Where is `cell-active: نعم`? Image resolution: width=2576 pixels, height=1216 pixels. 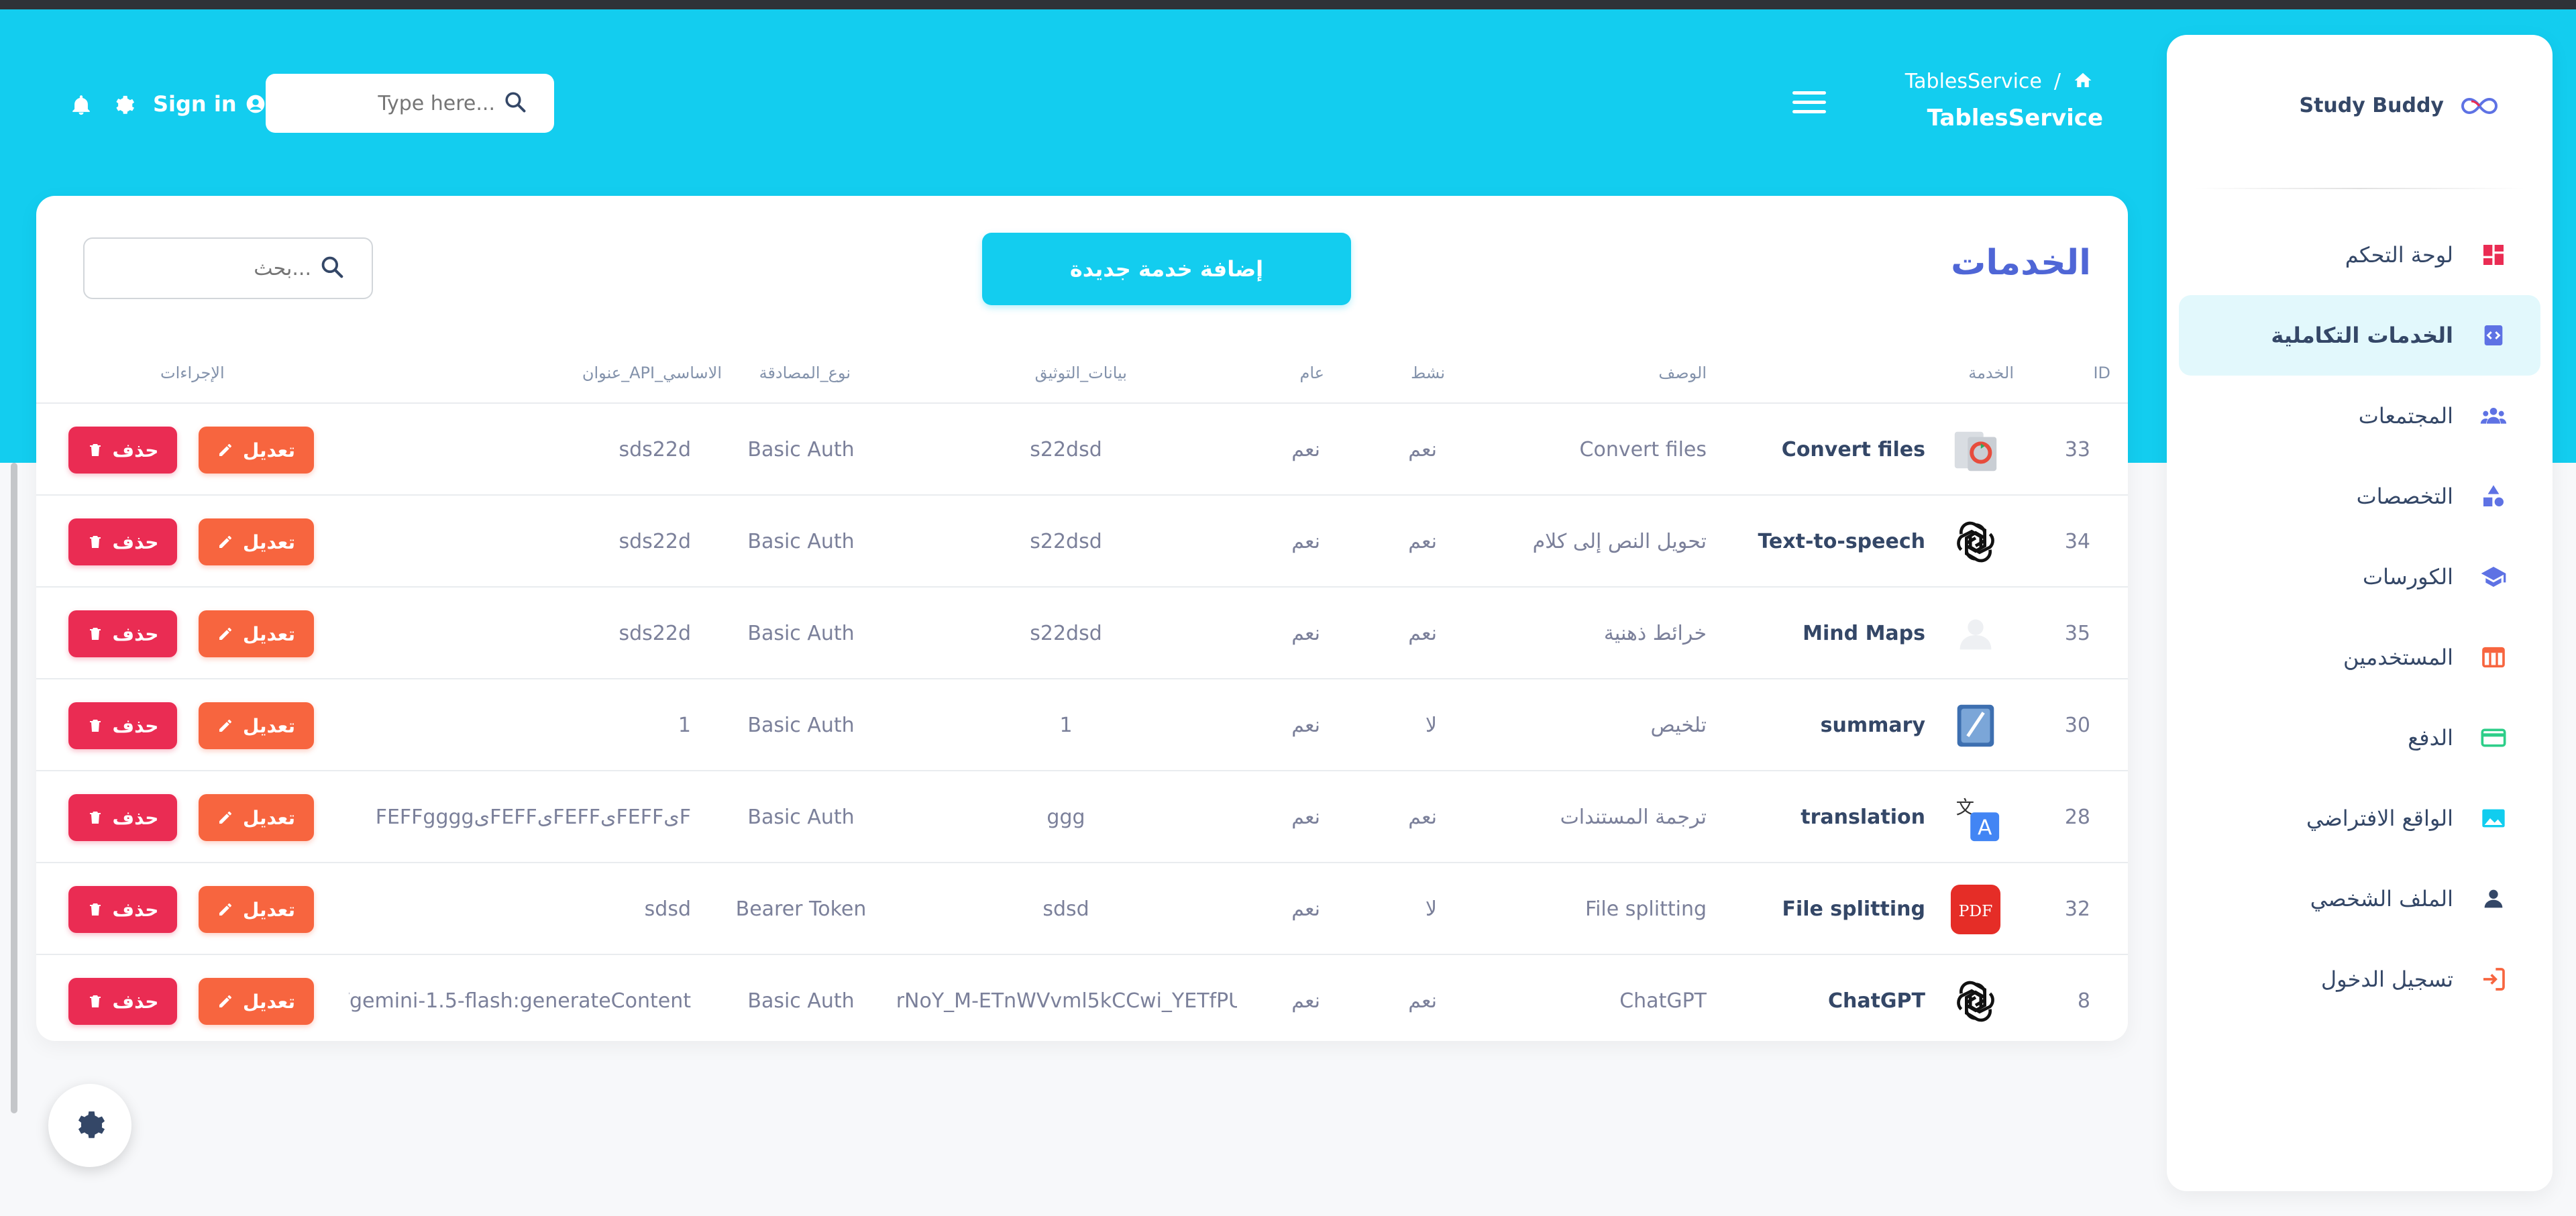
cell-active: نعم is located at coordinates (1422, 633).